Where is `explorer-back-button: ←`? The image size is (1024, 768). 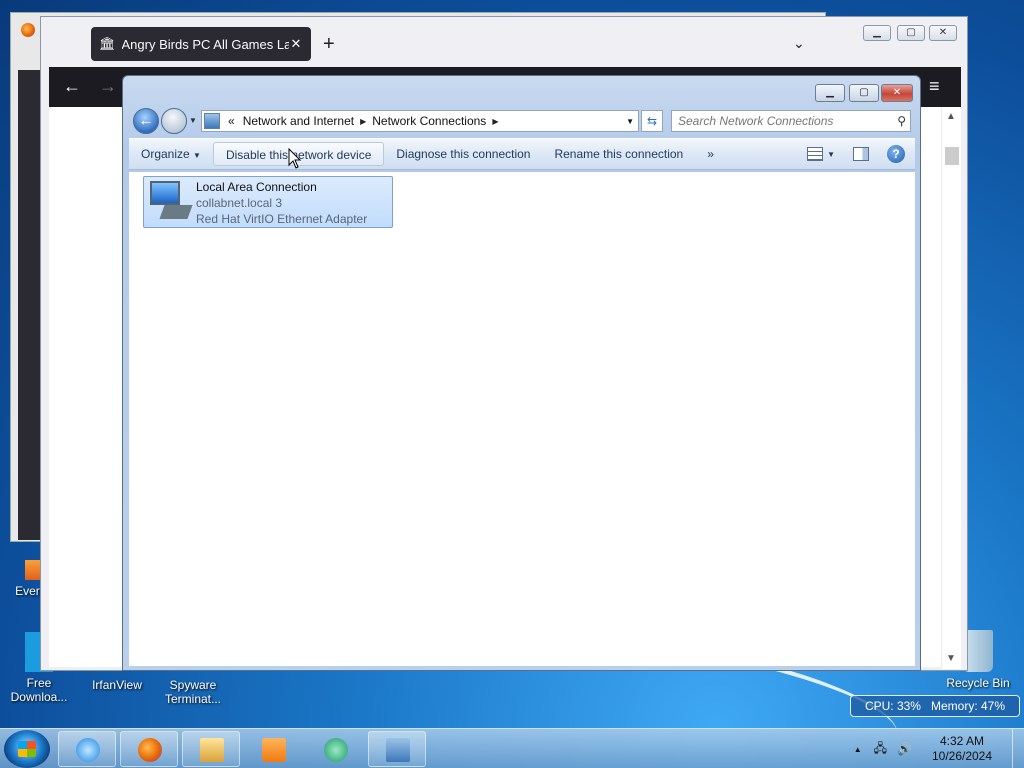
explorer-back-button: ← is located at coordinates (146, 121).